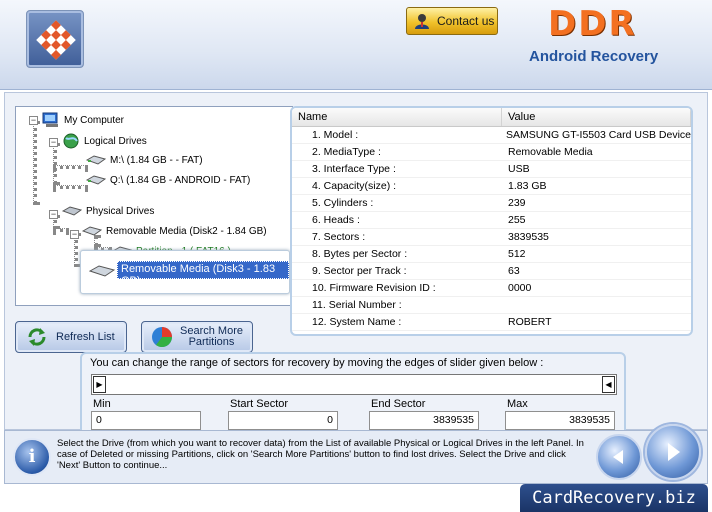 Image resolution: width=712 pixels, height=512 pixels. I want to click on table-row: 7. Sectors : 3839535, so click(491, 237).